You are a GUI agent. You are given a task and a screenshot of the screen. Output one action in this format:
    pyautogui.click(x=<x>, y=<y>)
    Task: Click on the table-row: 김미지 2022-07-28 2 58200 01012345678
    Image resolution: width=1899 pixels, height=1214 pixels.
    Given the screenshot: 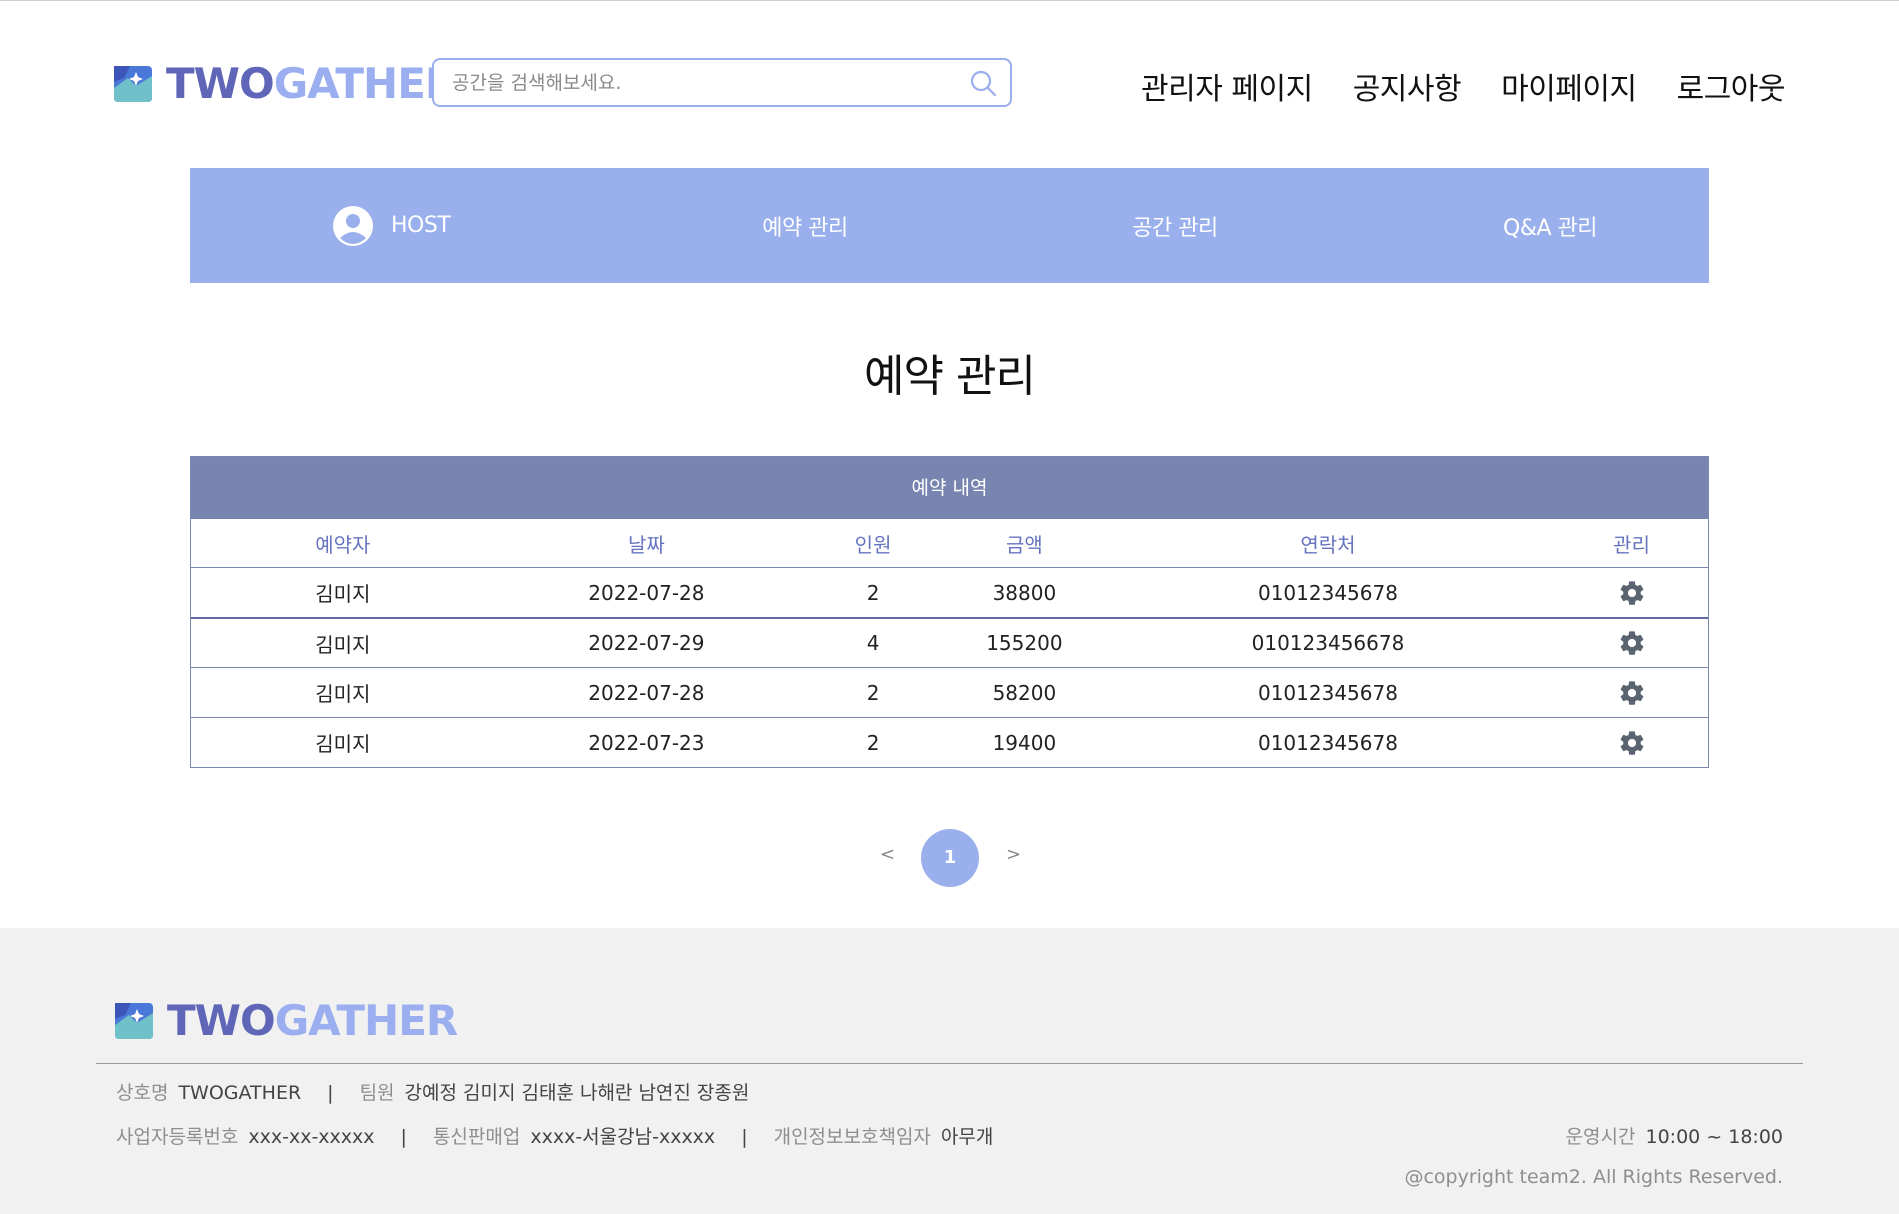 What is the action you would take?
    pyautogui.click(x=949, y=692)
    